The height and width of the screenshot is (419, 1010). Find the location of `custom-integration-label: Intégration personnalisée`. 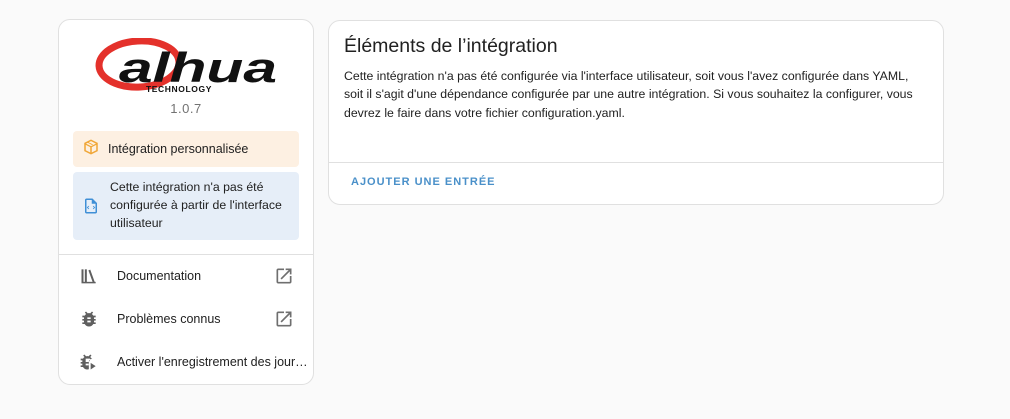

custom-integration-label: Intégration personnalisée is located at coordinates (178, 149).